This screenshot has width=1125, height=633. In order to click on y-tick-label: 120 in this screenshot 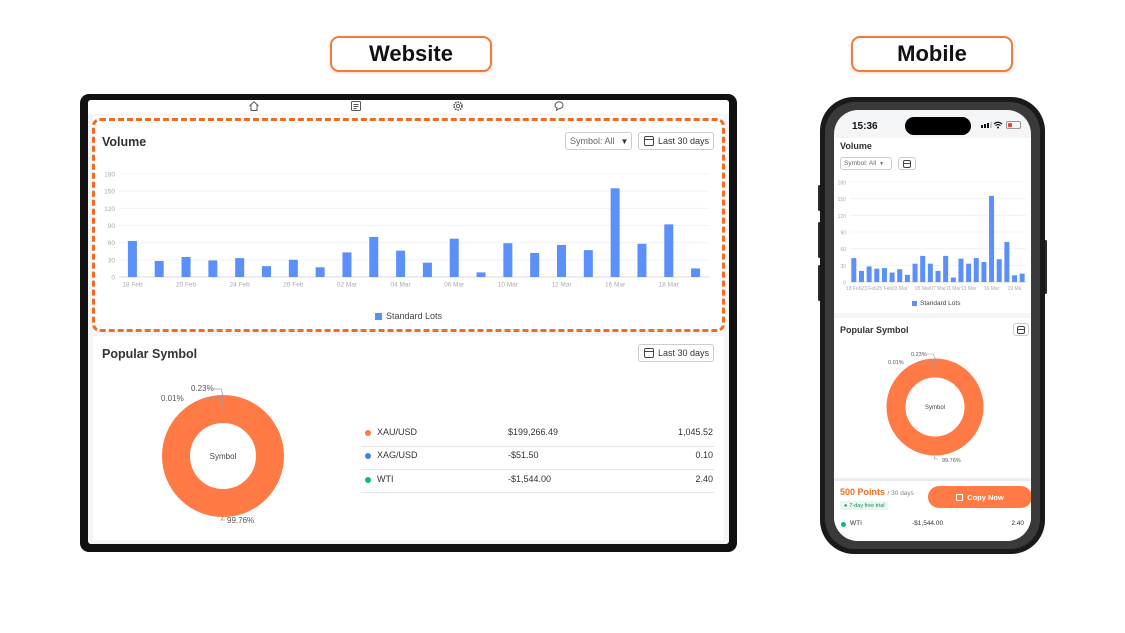, I will do `click(842, 217)`.